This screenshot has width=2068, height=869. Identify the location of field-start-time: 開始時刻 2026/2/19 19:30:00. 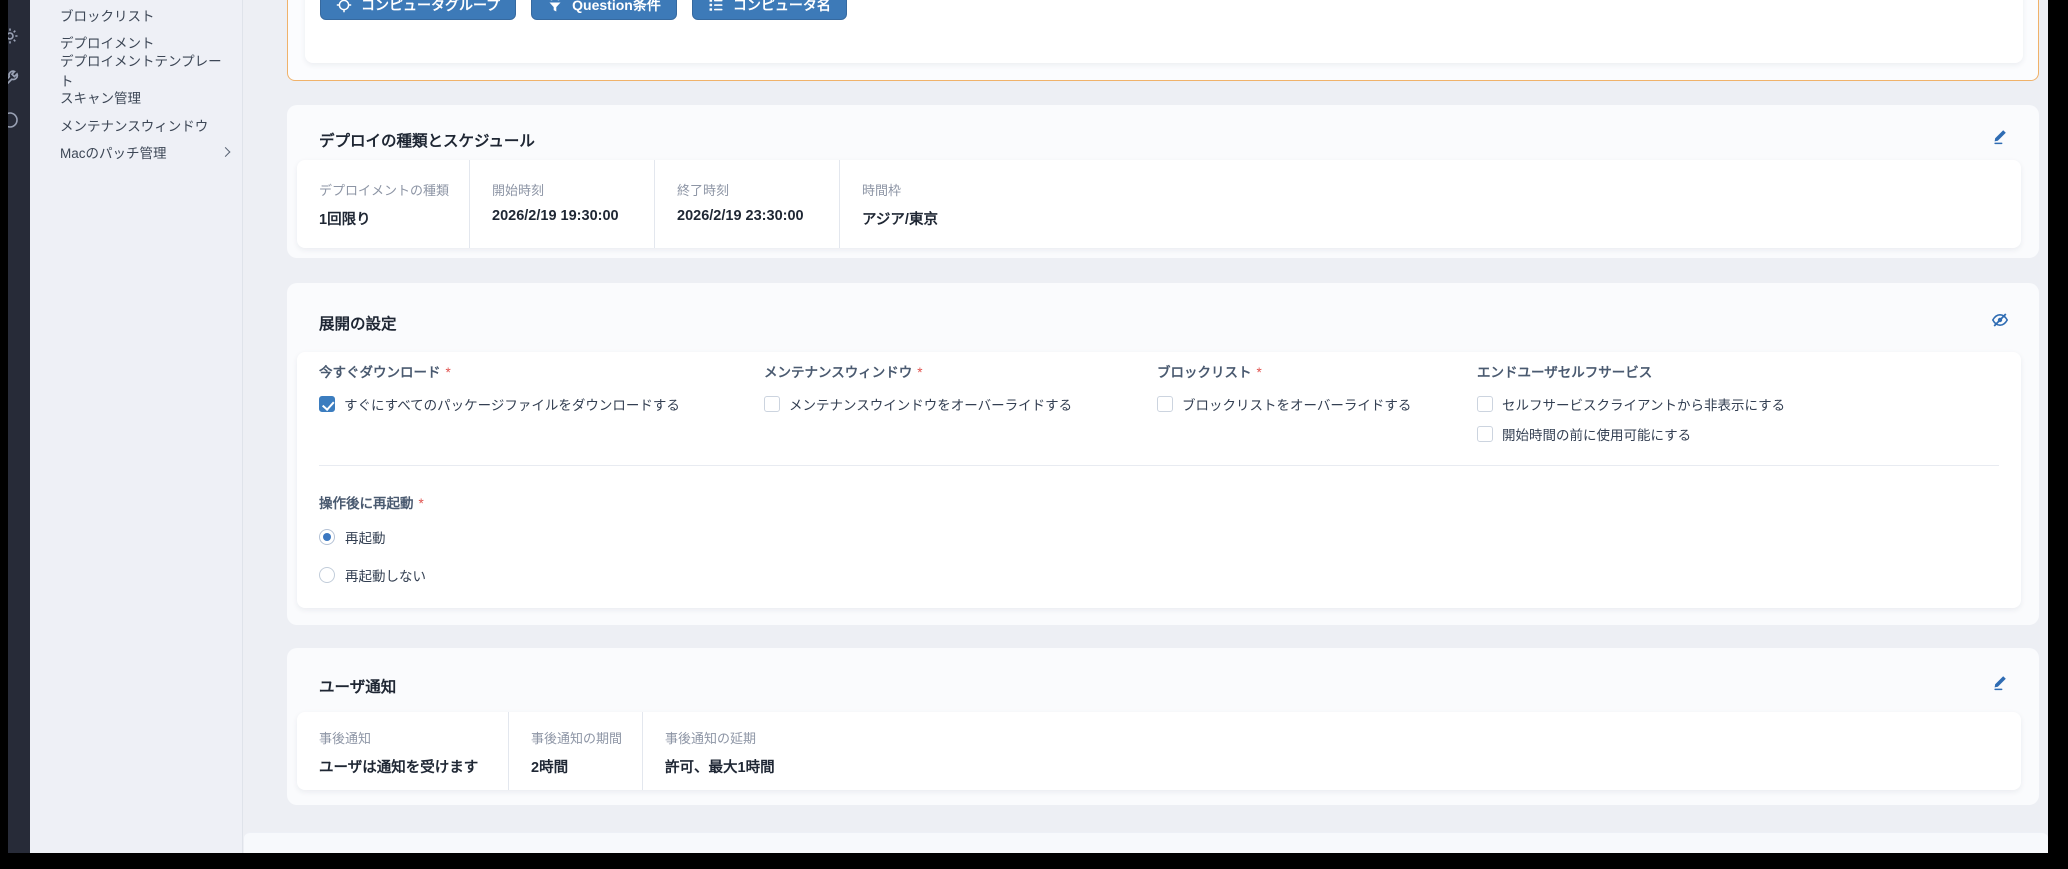
(563, 204).